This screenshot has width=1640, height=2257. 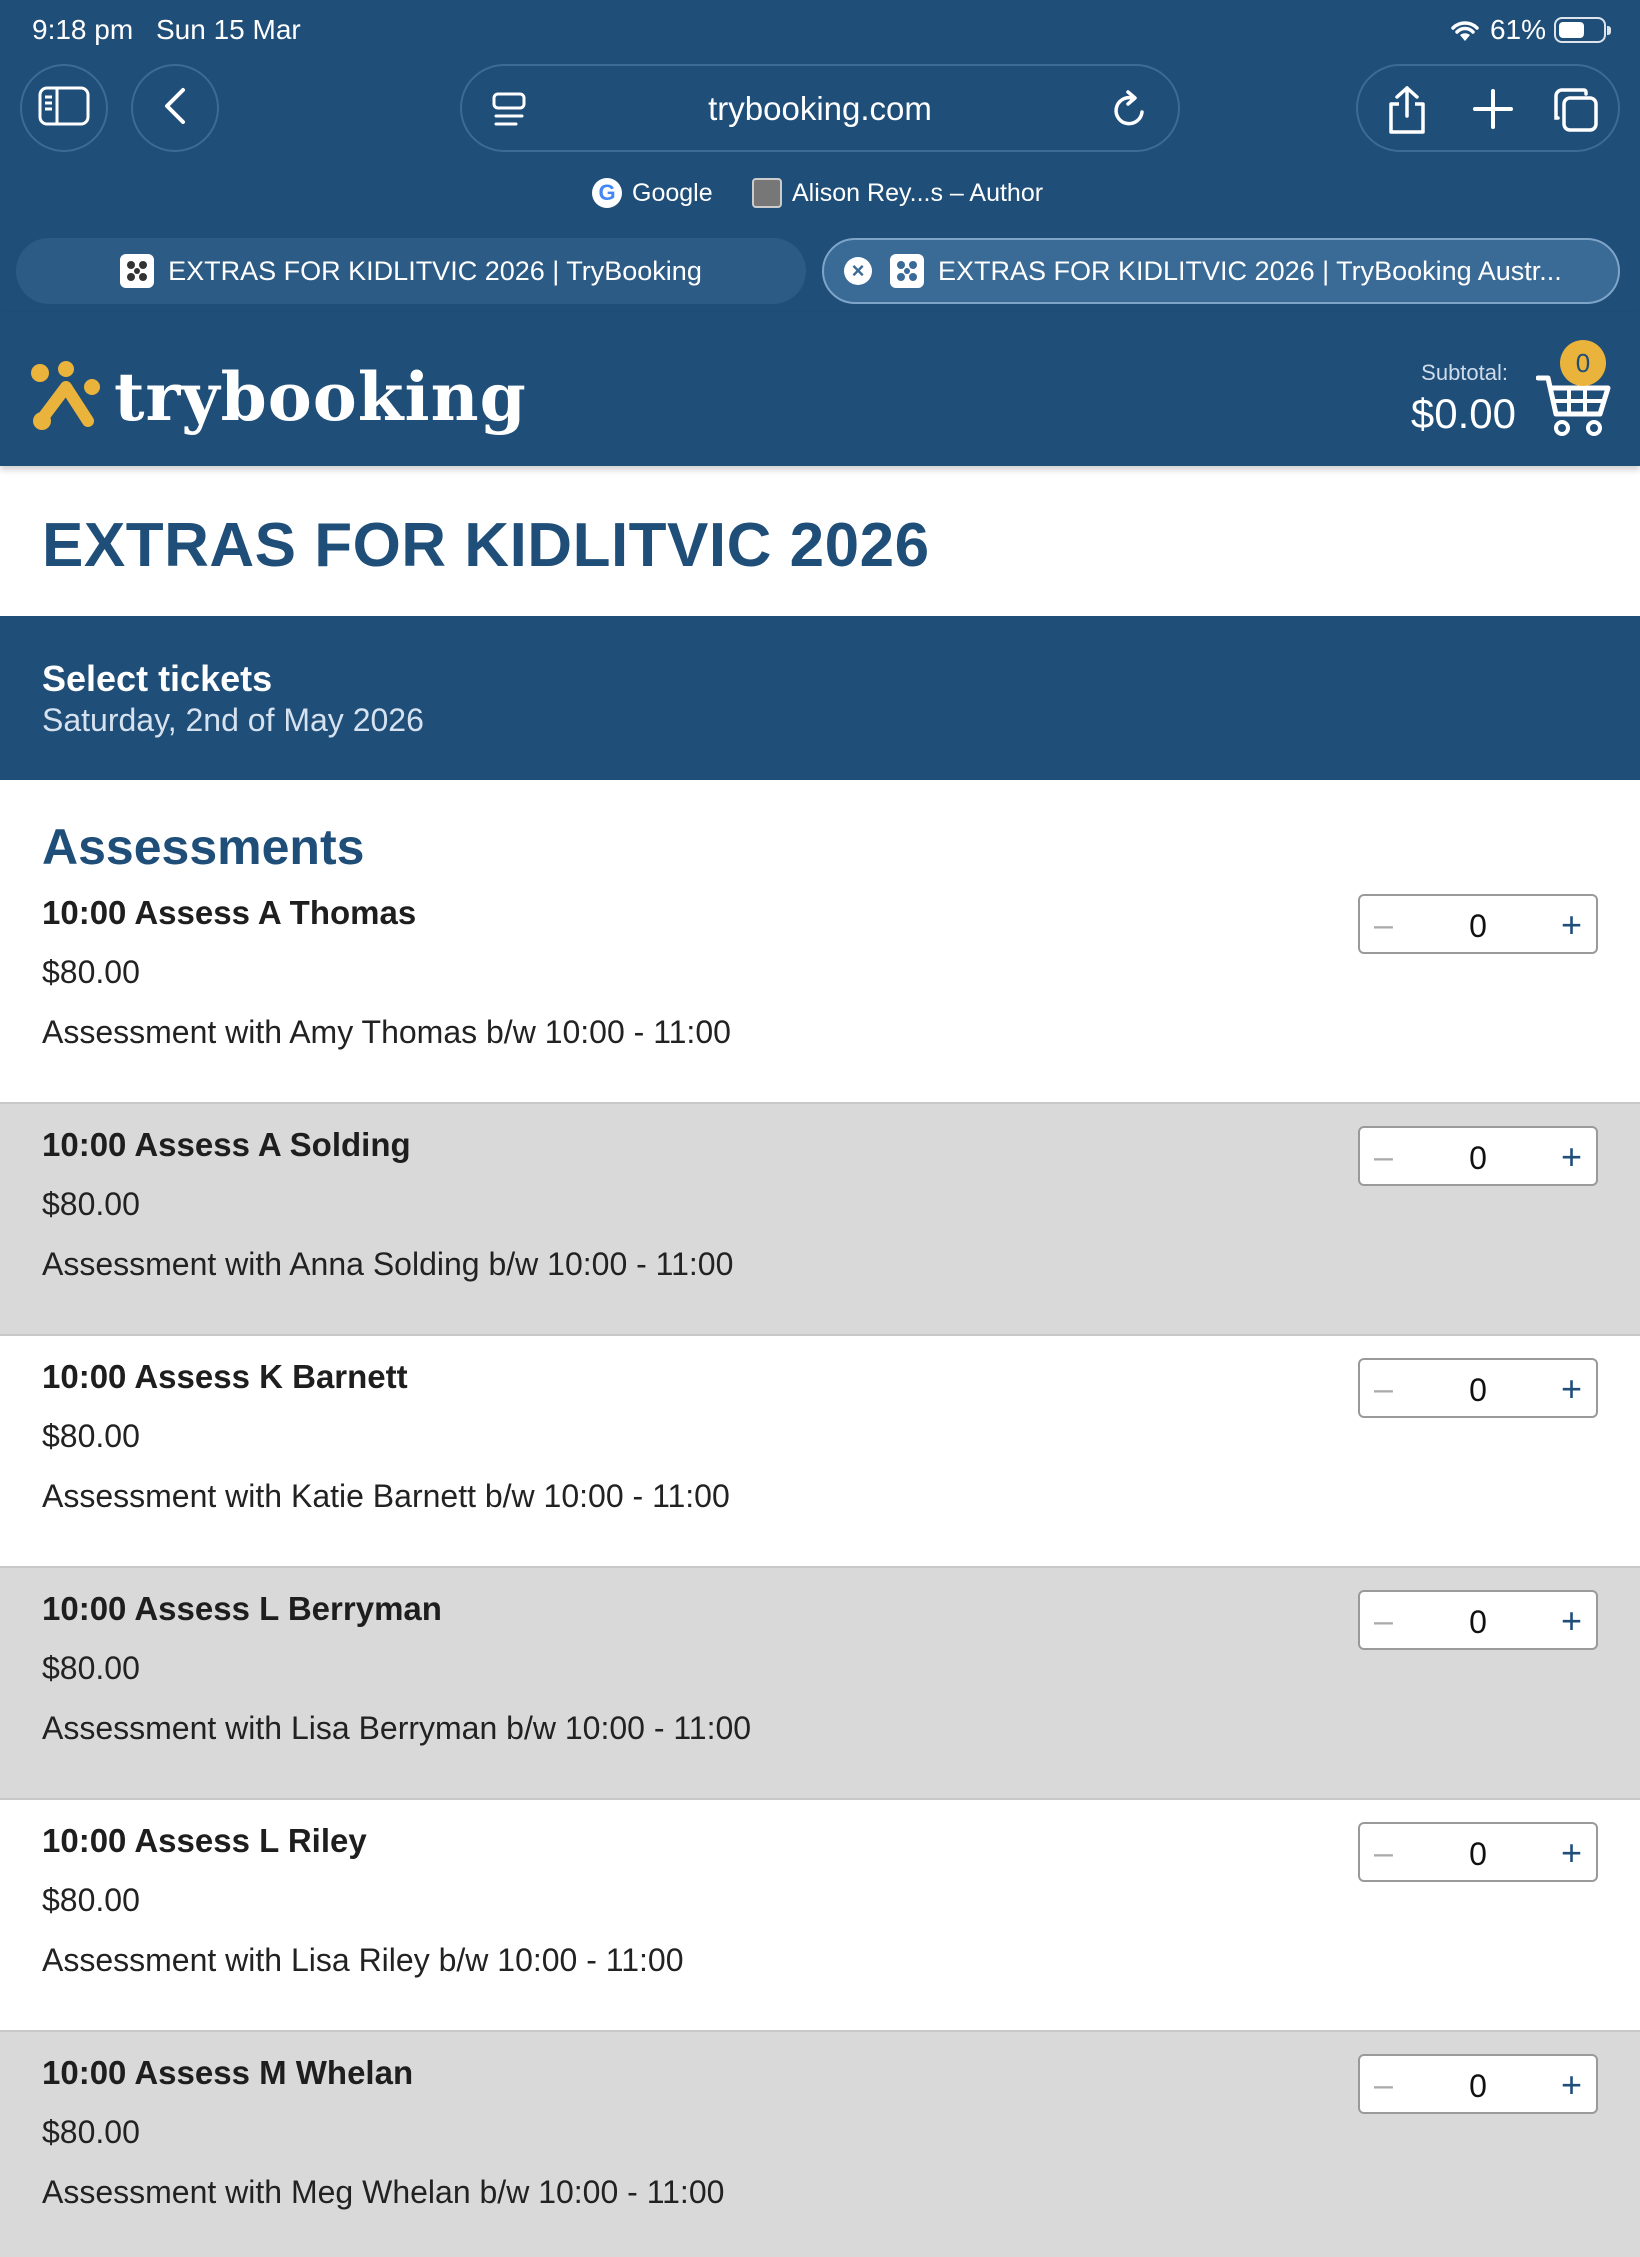 I want to click on wifi-icon, so click(x=1465, y=30).